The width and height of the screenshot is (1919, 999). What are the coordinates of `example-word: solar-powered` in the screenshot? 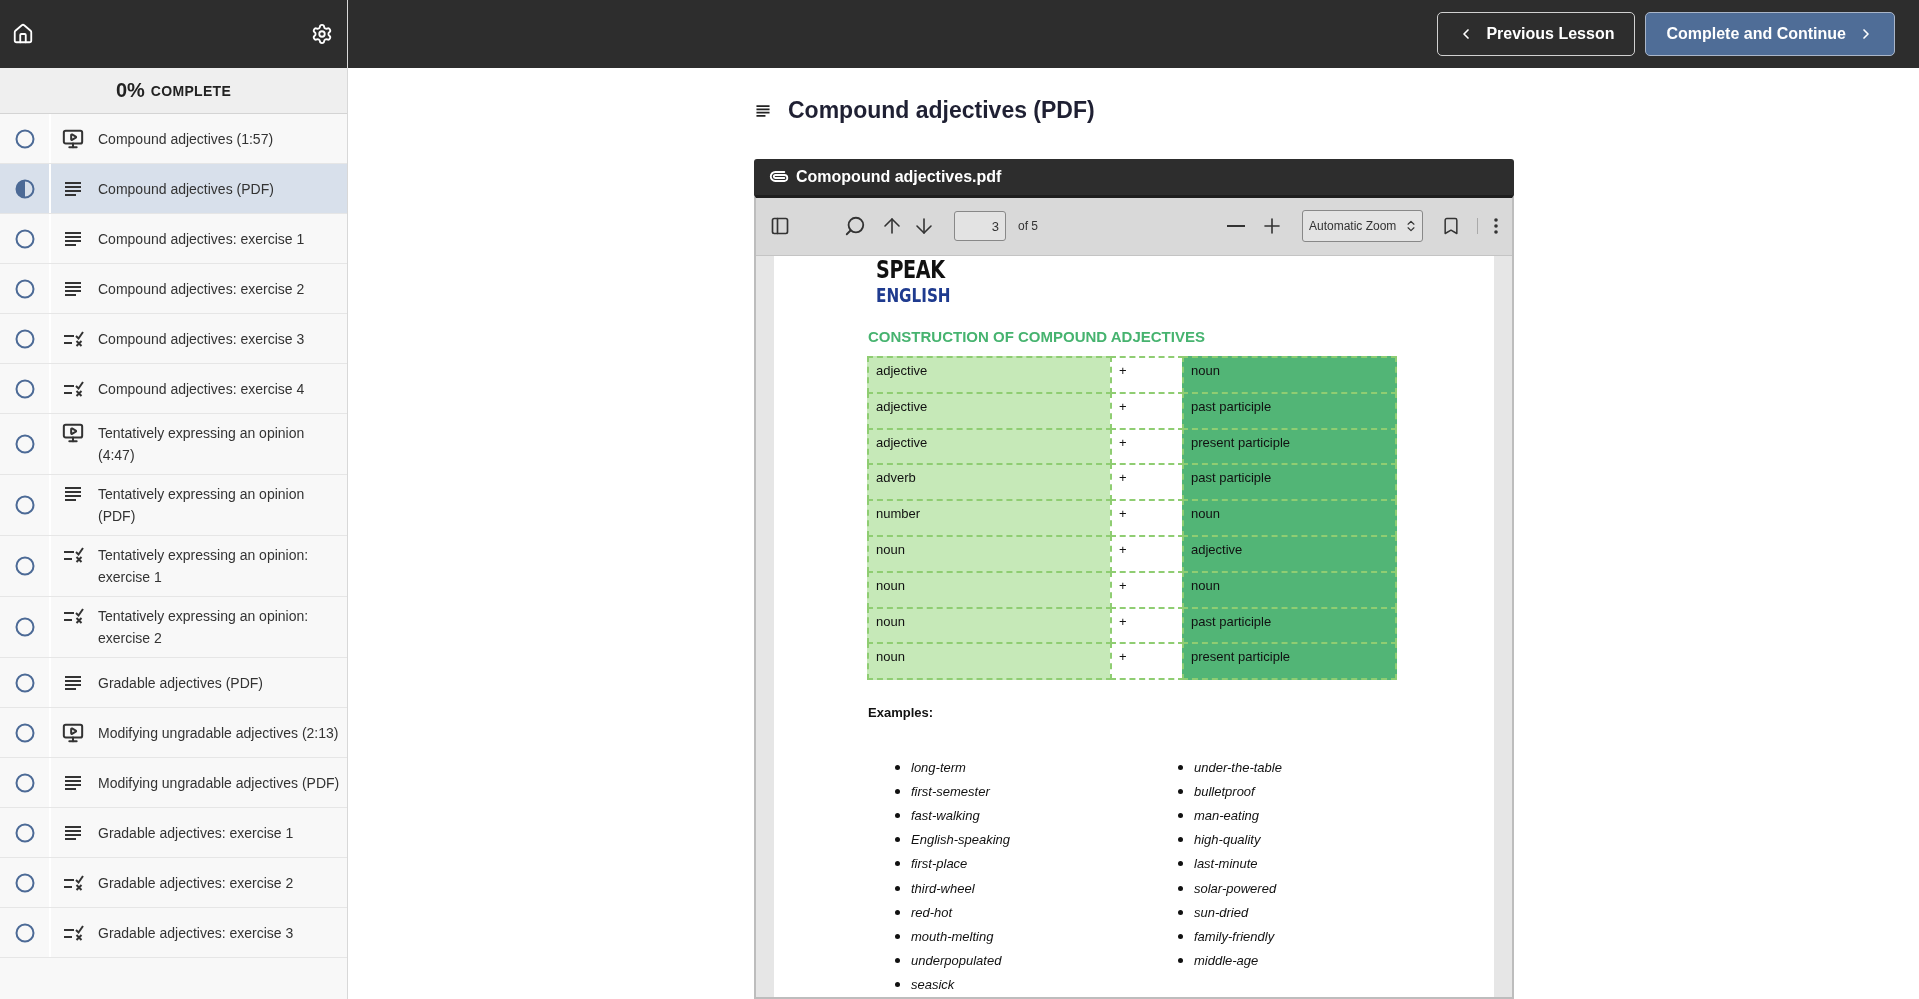 It's located at (1235, 888).